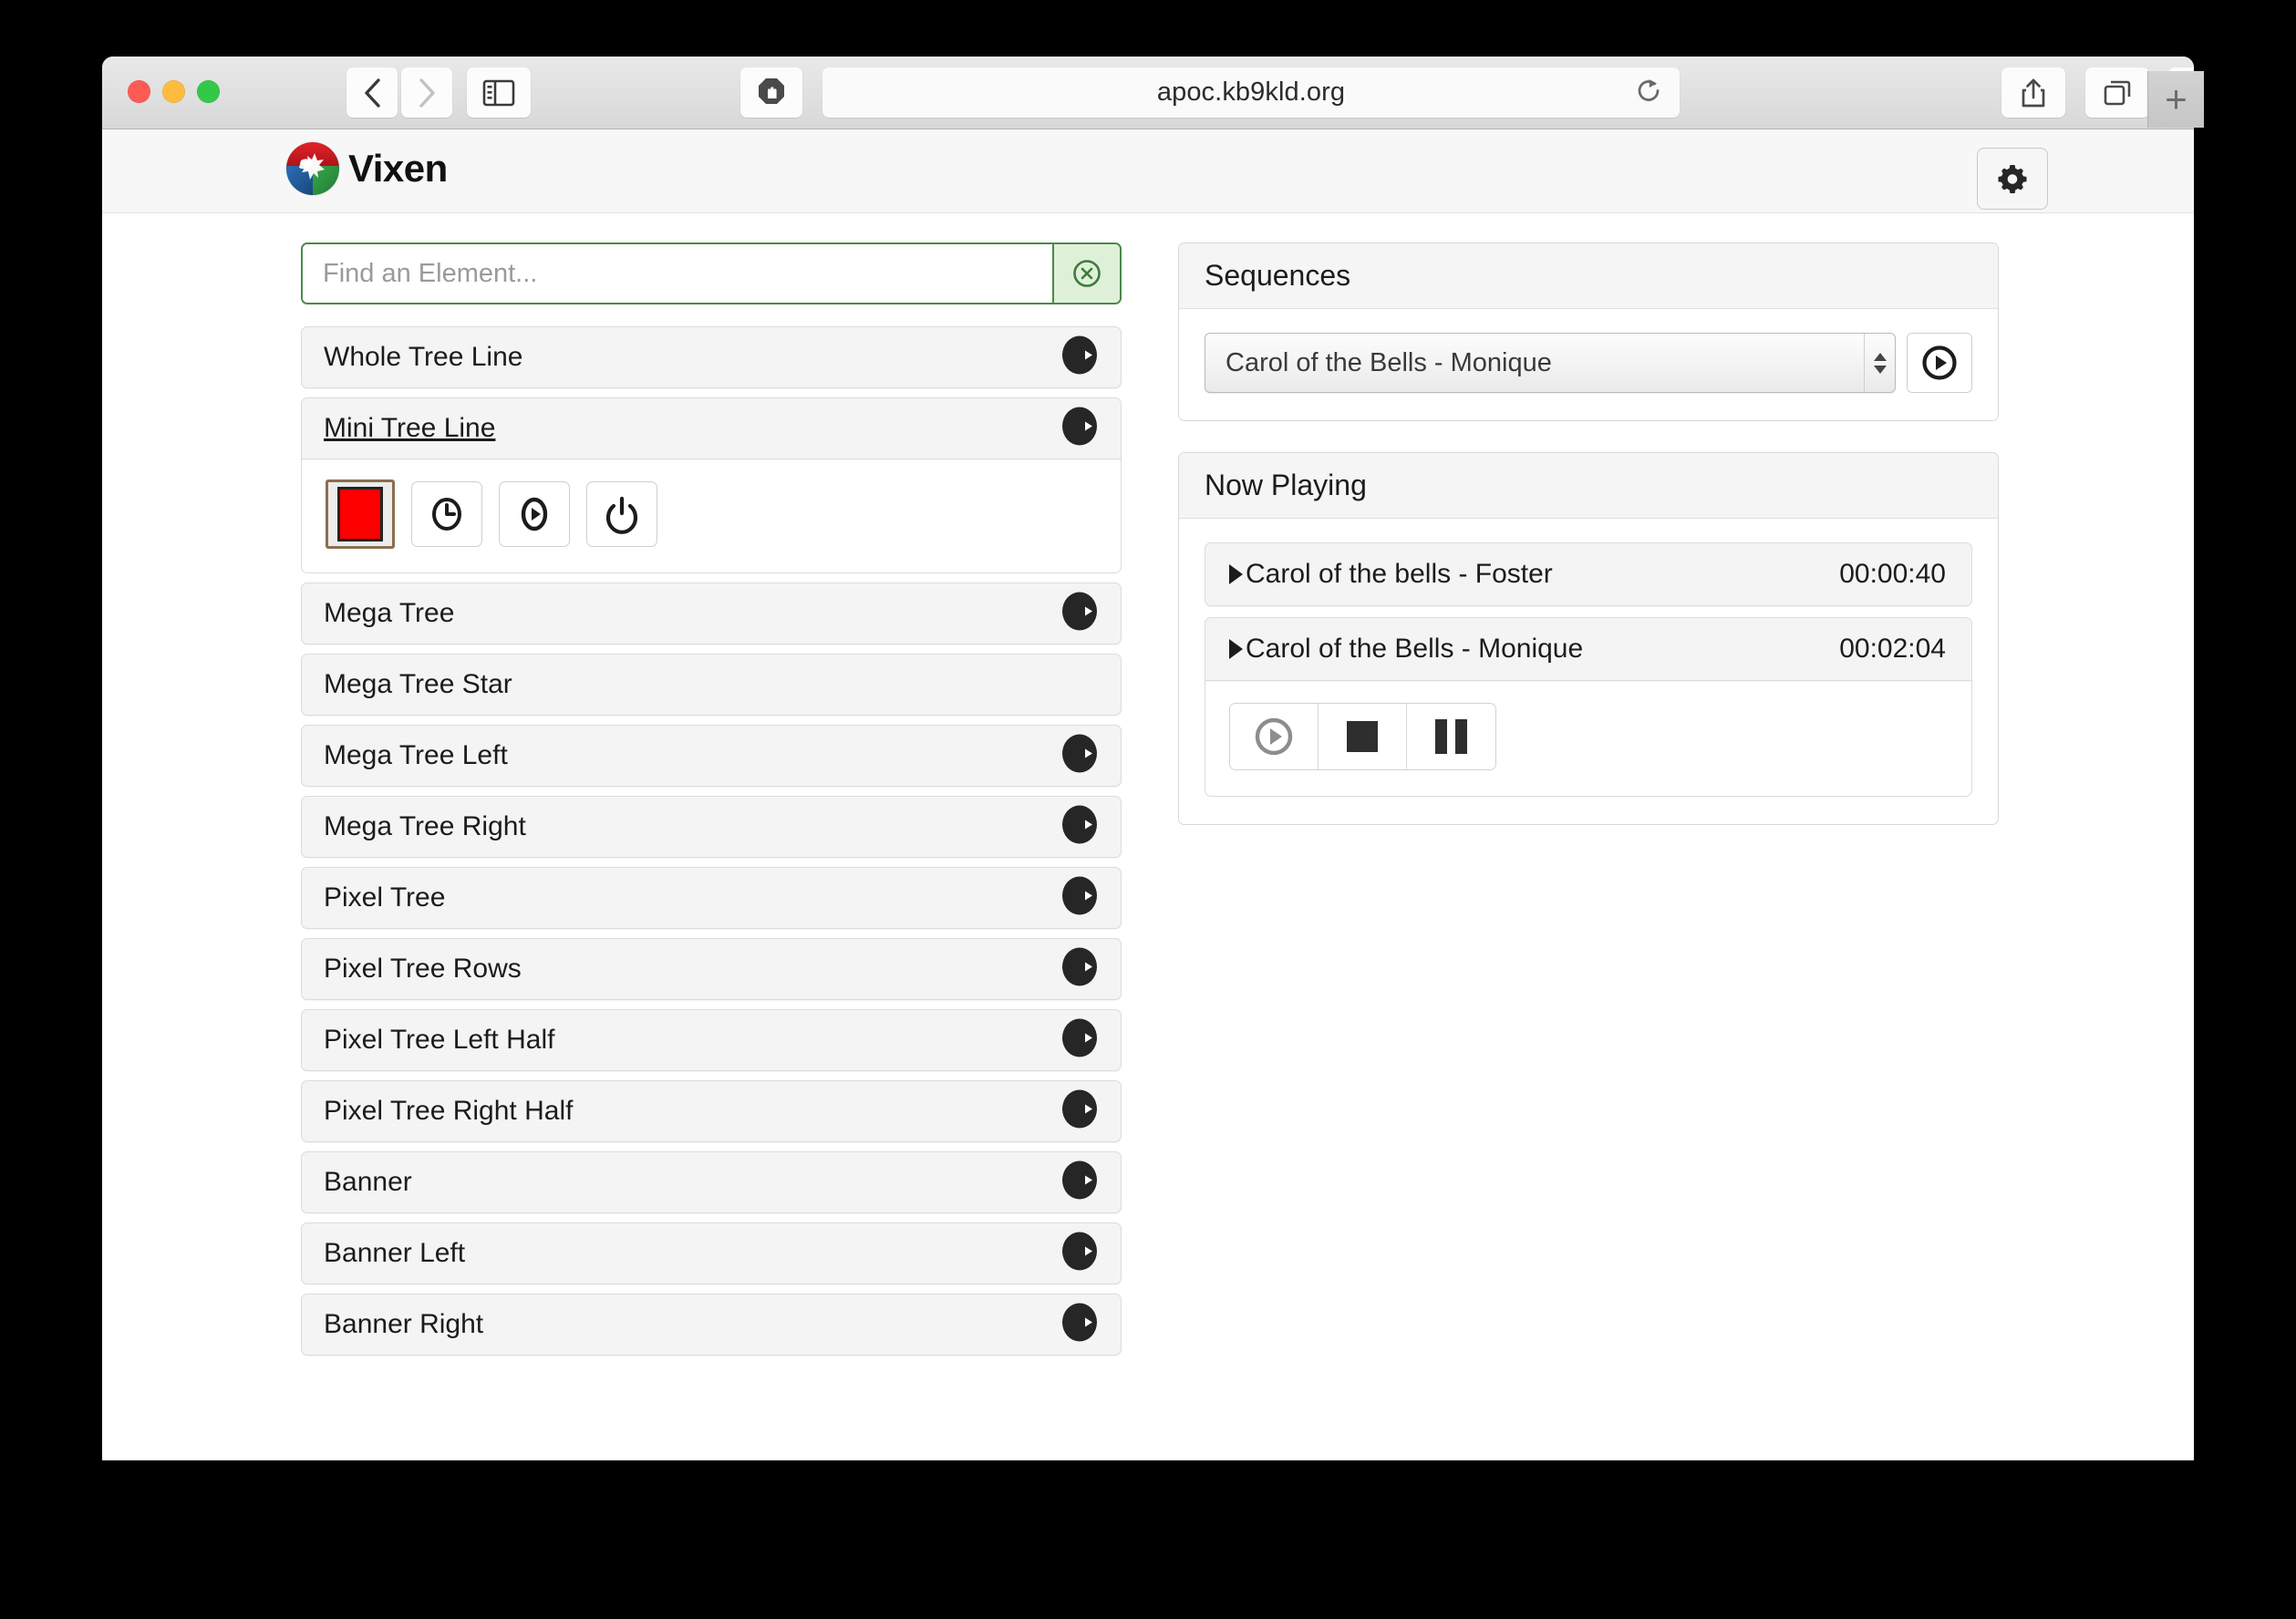 This screenshot has height=1619, width=2296. I want to click on clock-button, so click(446, 514).